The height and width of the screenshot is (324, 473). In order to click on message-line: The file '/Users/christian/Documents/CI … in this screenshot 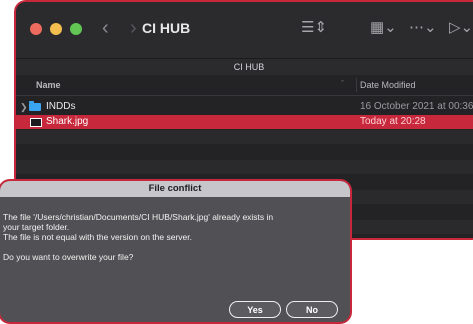, I will do `click(138, 217)`.